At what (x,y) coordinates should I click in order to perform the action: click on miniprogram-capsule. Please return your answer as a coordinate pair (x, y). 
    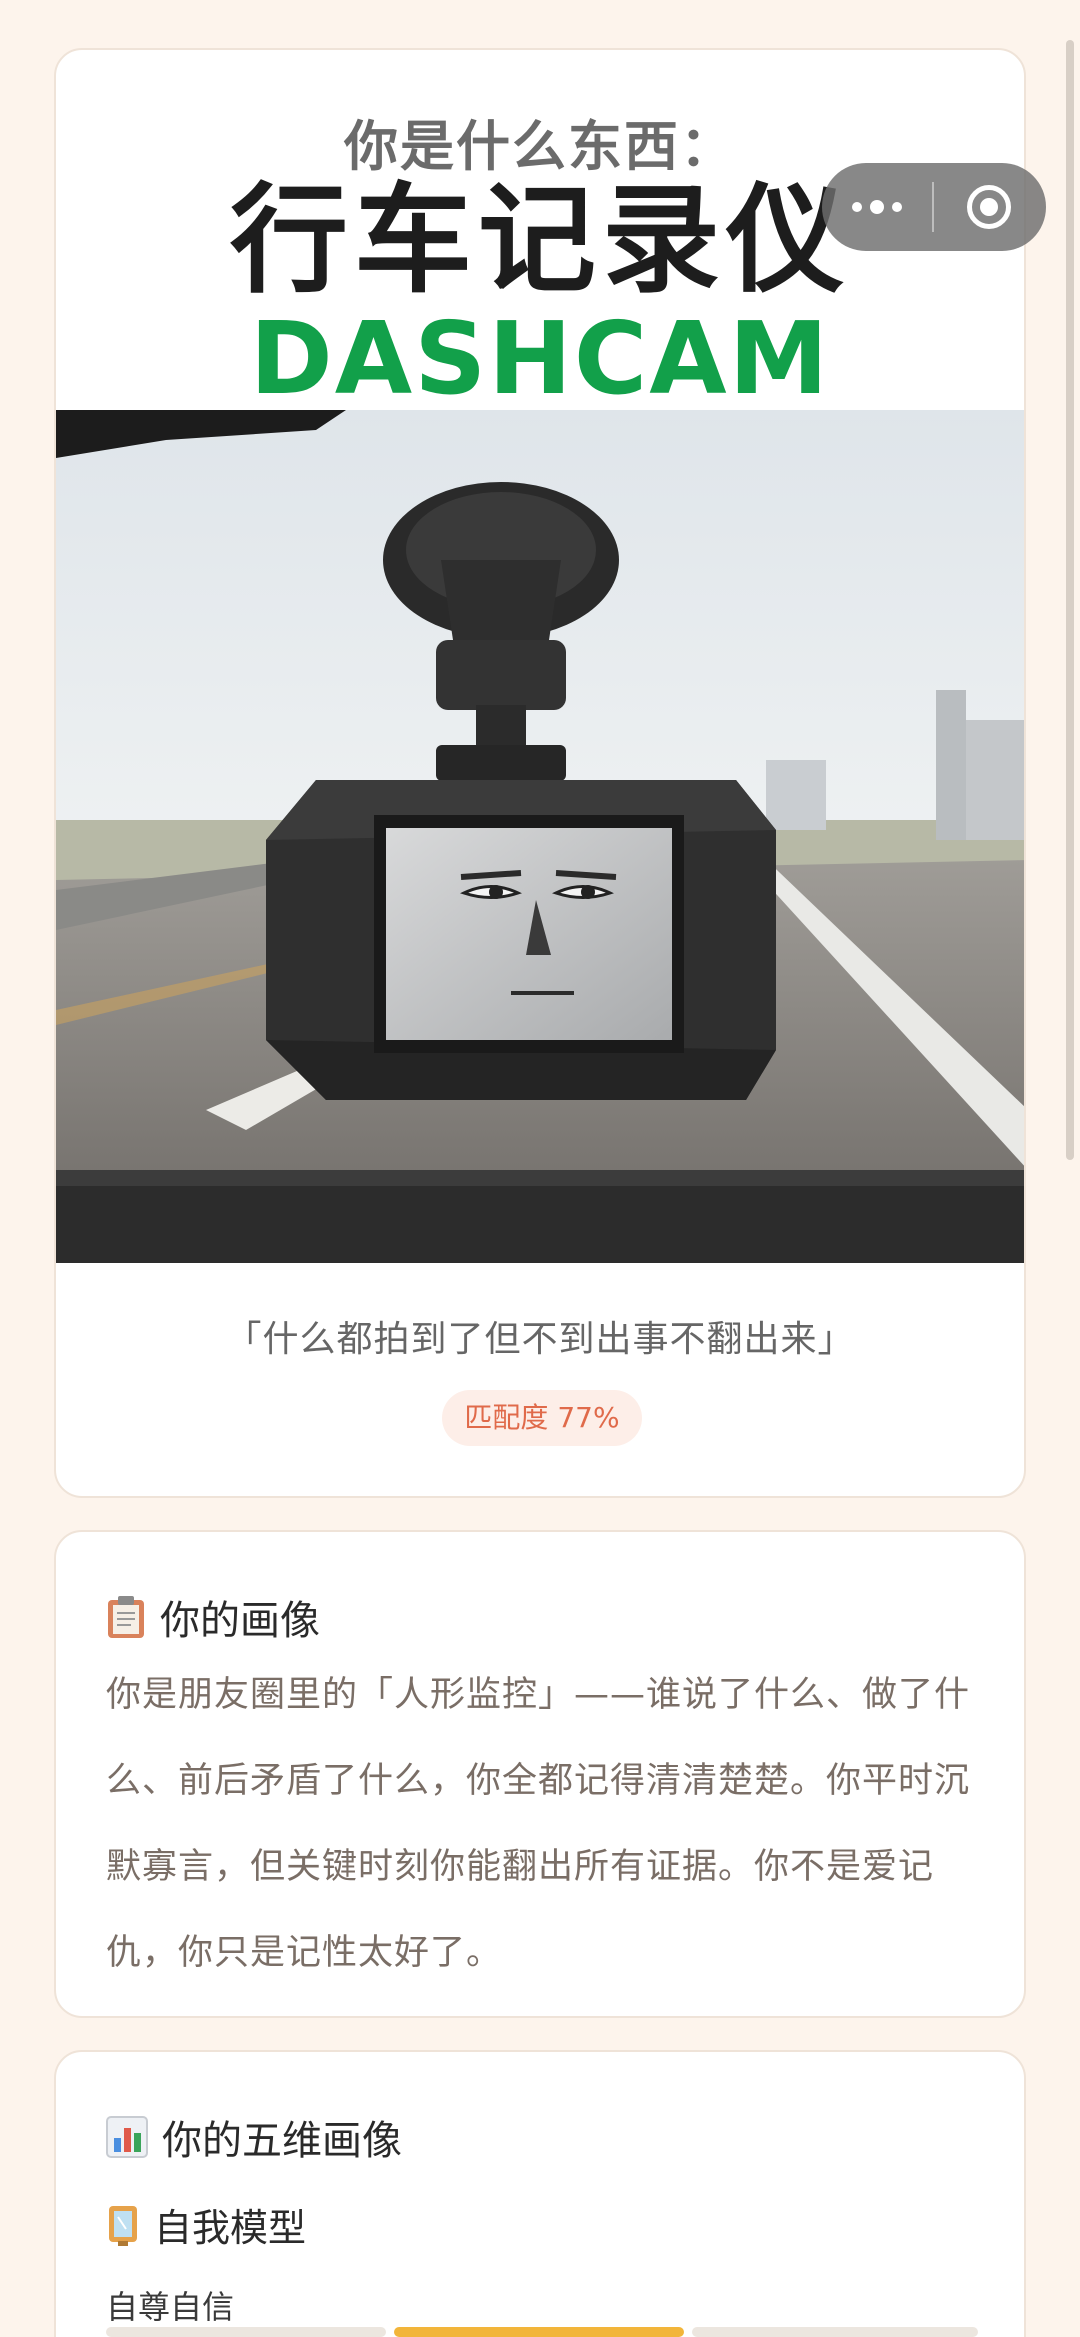
    Looking at the image, I should click on (934, 207).